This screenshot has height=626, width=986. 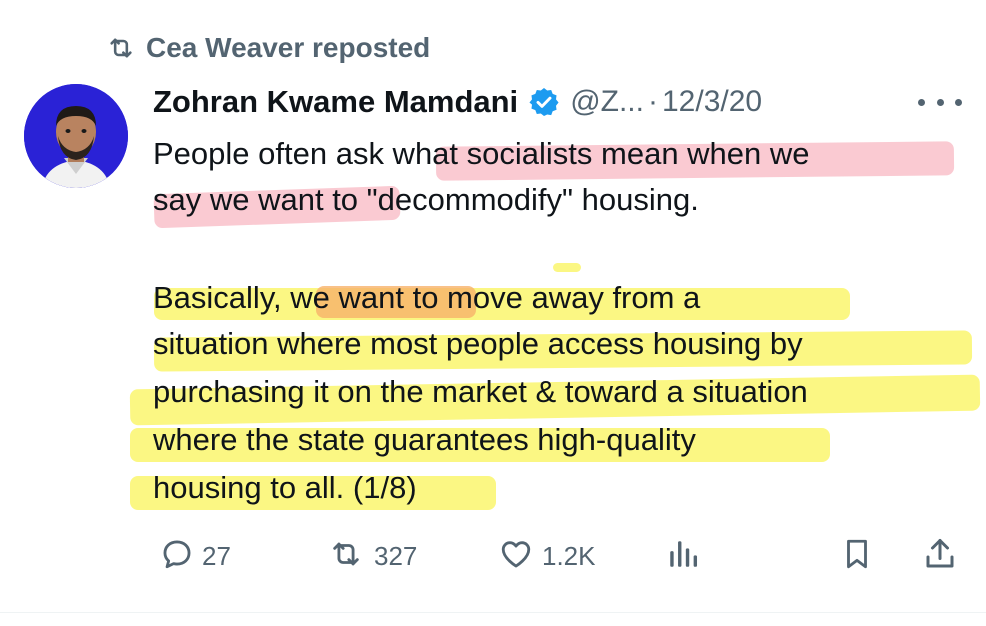 I want to click on avatar, so click(x=76, y=136).